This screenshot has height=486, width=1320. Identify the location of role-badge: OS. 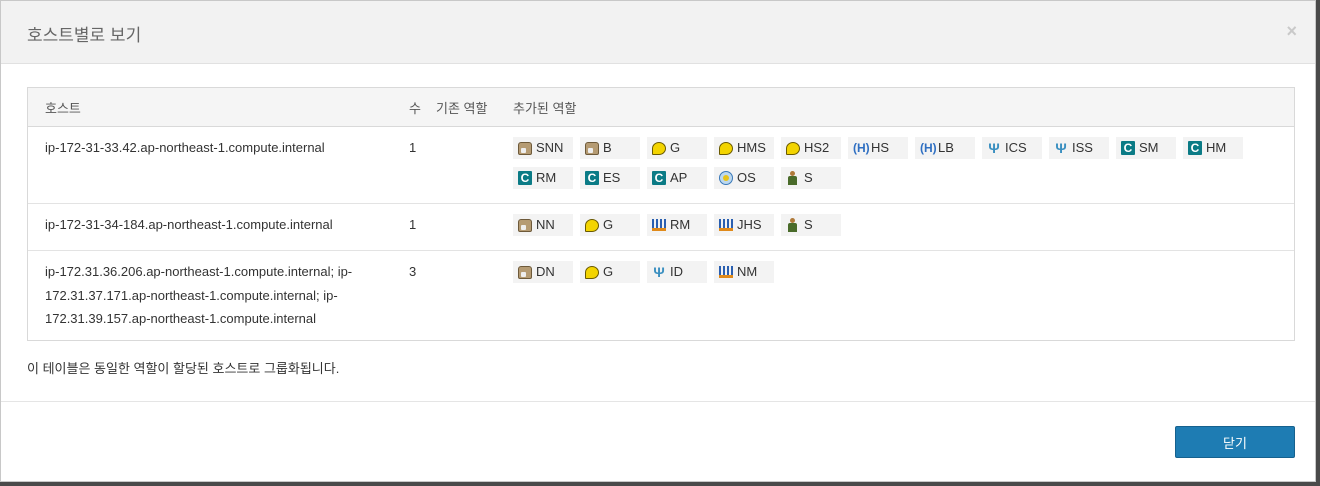
(744, 178).